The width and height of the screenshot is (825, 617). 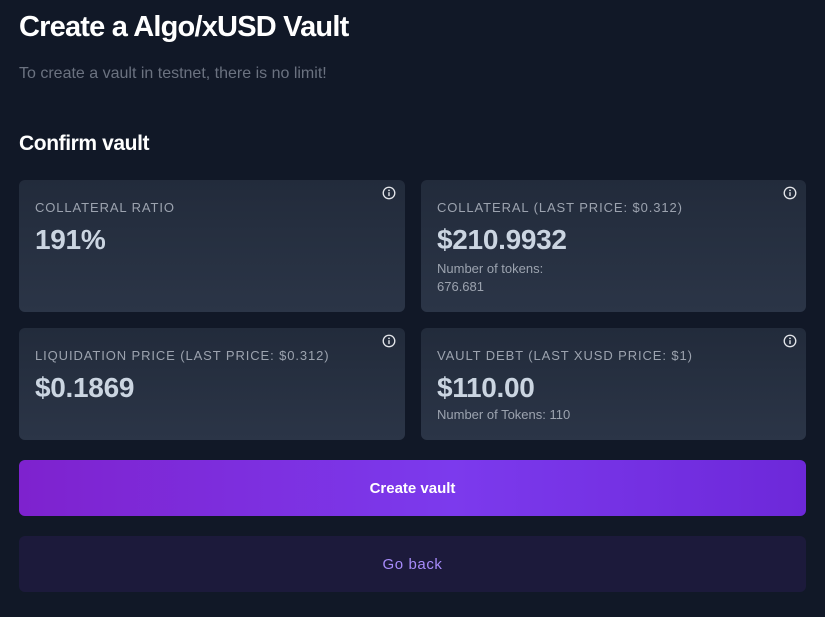 What do you see at coordinates (490, 268) in the screenshot?
I see `collateral-tokens-label: Number of tokens:` at bounding box center [490, 268].